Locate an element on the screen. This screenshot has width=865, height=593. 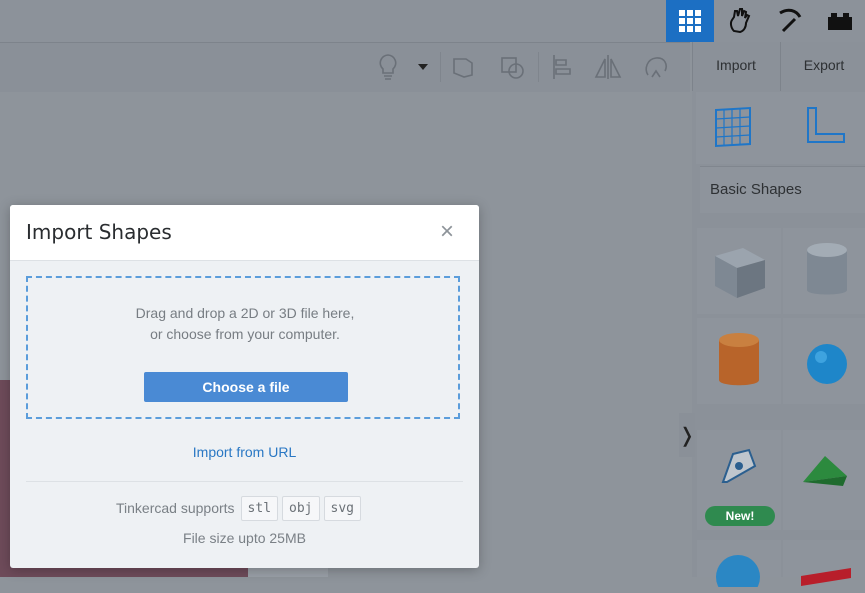
dialog-title: Import Shapes is located at coordinates (99, 232).